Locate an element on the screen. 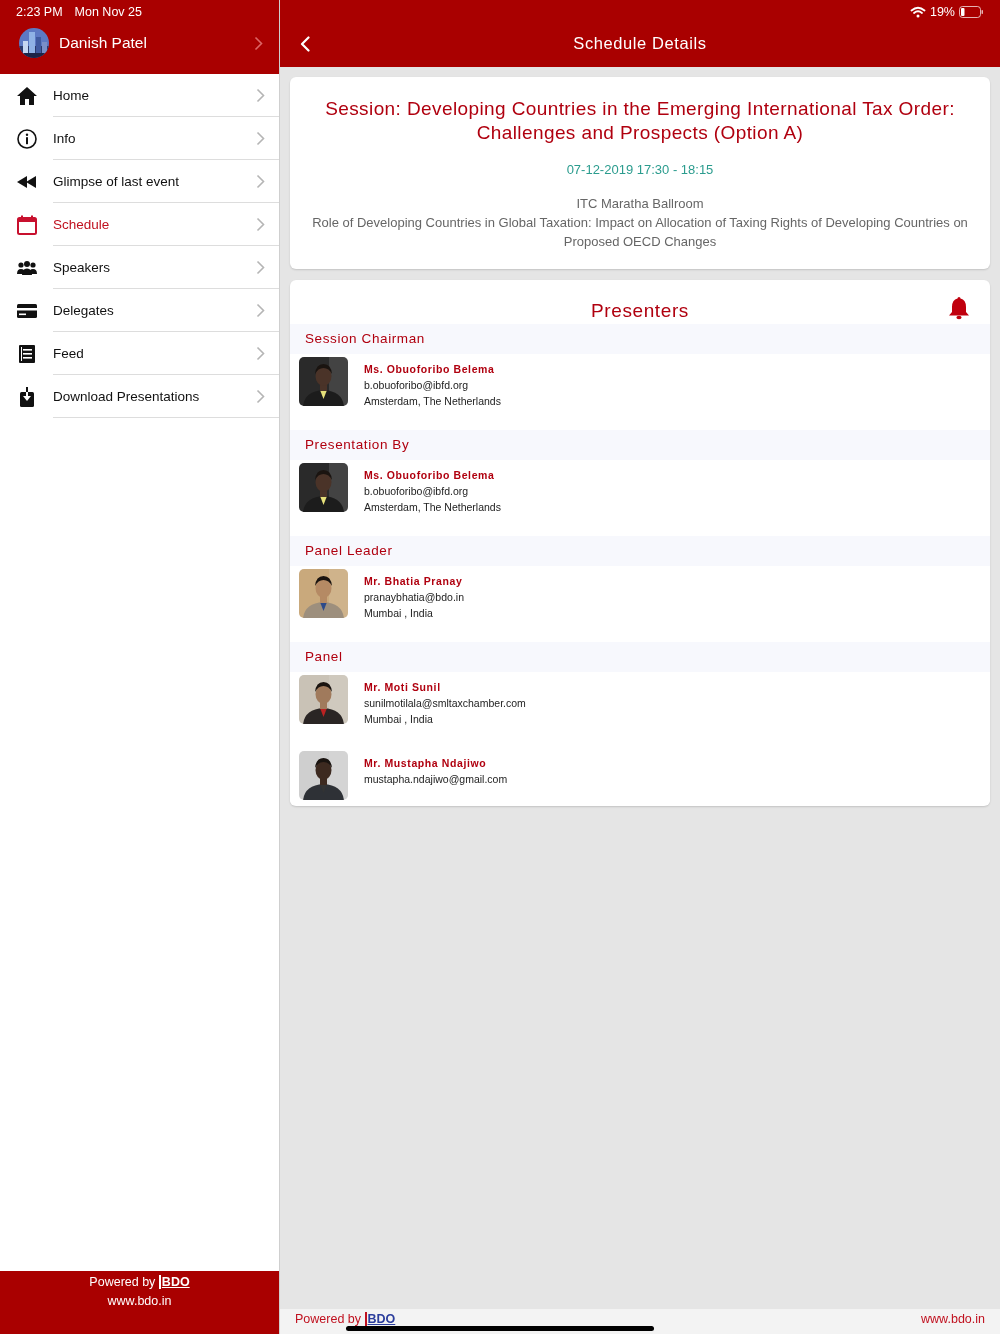 The image size is (1000, 1334). presenter-name: Mr. Mustapha Ndajiwo is located at coordinates (436, 763).